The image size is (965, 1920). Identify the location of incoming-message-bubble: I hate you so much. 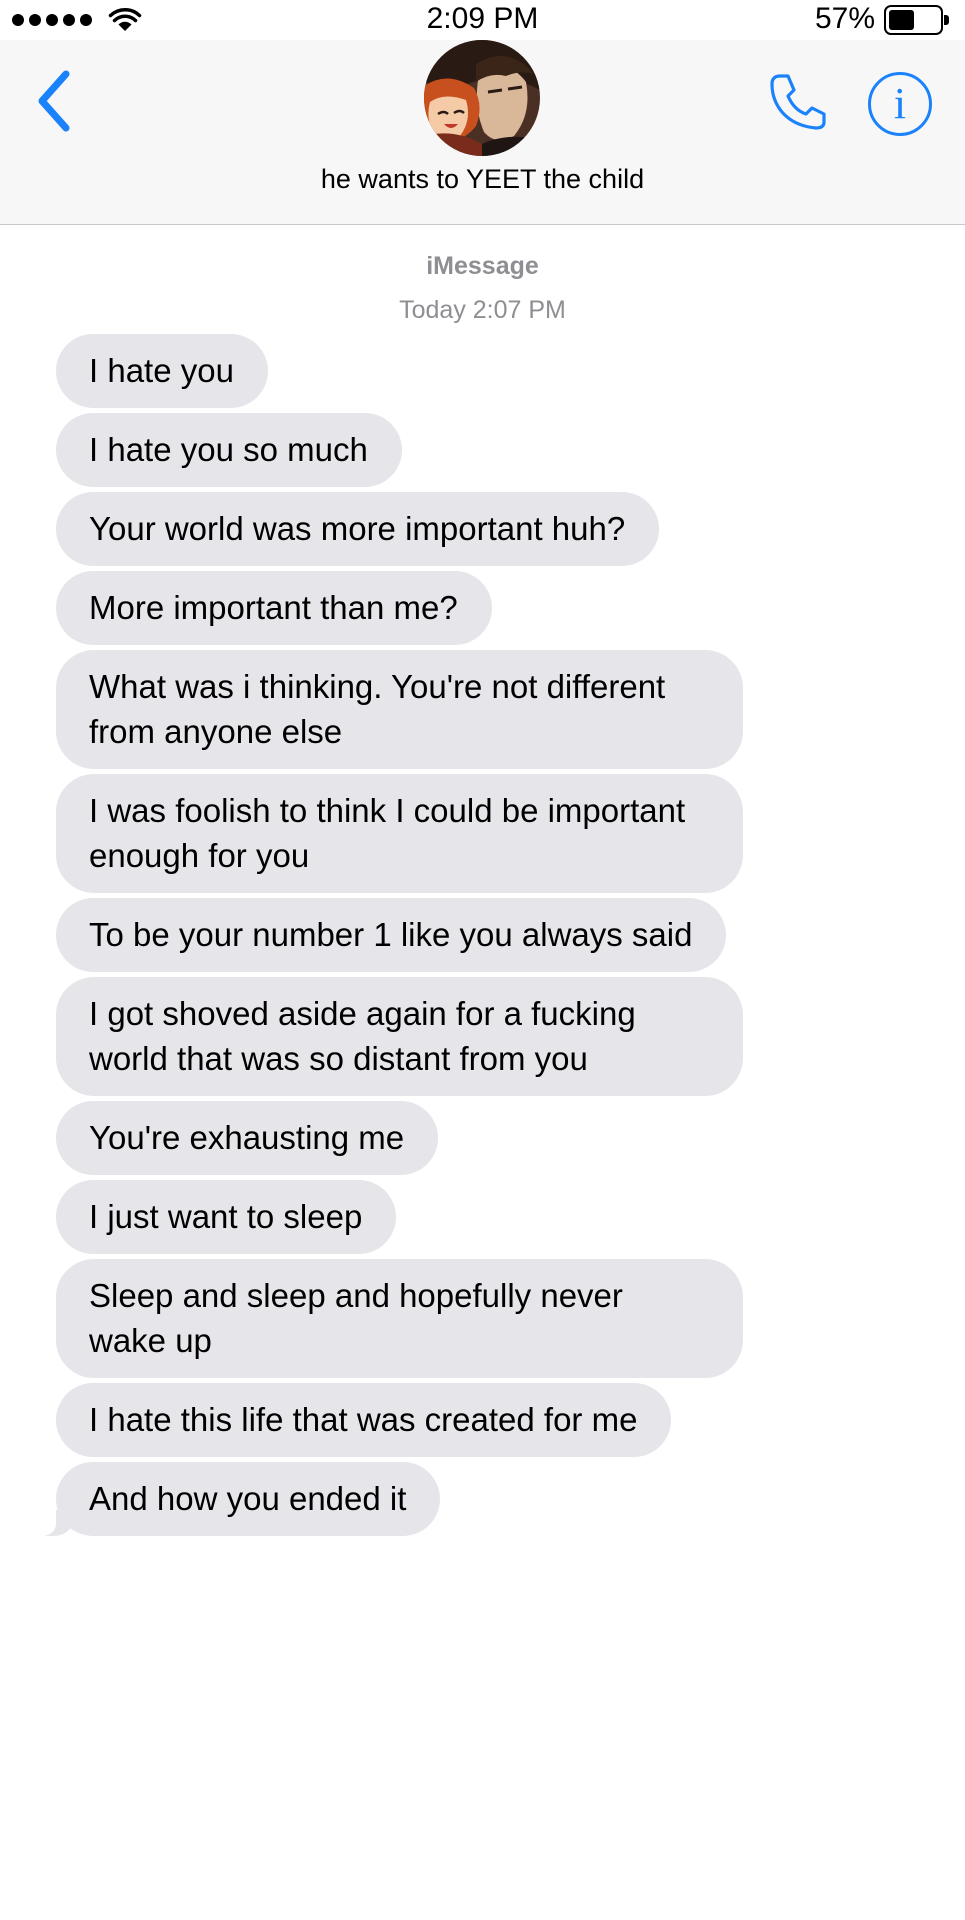
(229, 450).